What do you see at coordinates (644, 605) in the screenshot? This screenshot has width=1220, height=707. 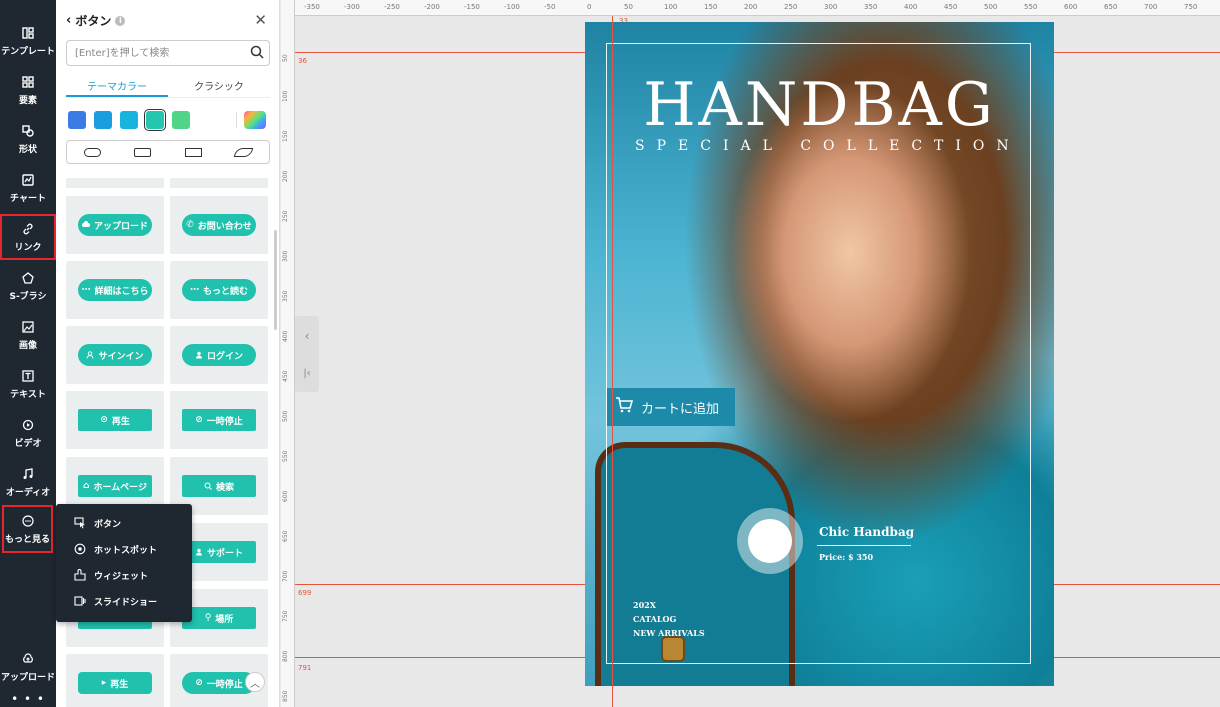 I see `catalog-line: 202X` at bounding box center [644, 605].